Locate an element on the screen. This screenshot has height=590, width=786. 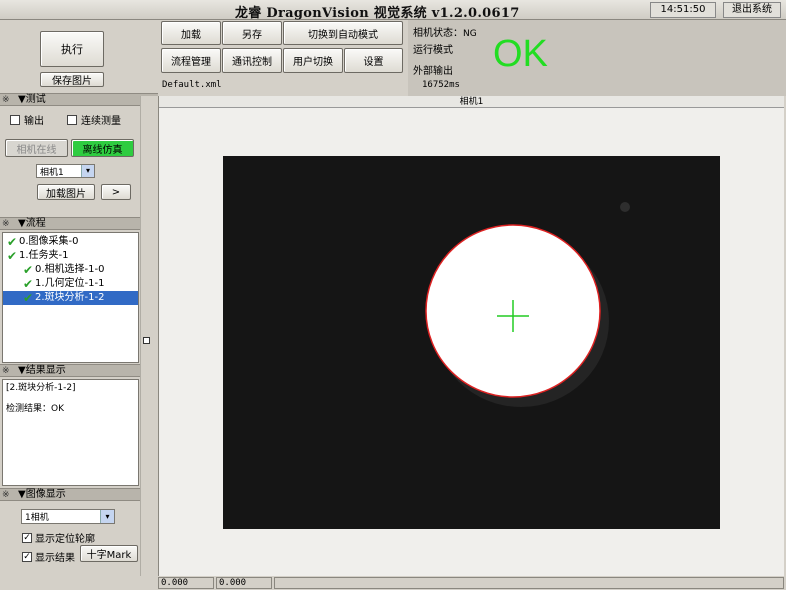
settings-button: 设置 is located at coordinates (373, 60).